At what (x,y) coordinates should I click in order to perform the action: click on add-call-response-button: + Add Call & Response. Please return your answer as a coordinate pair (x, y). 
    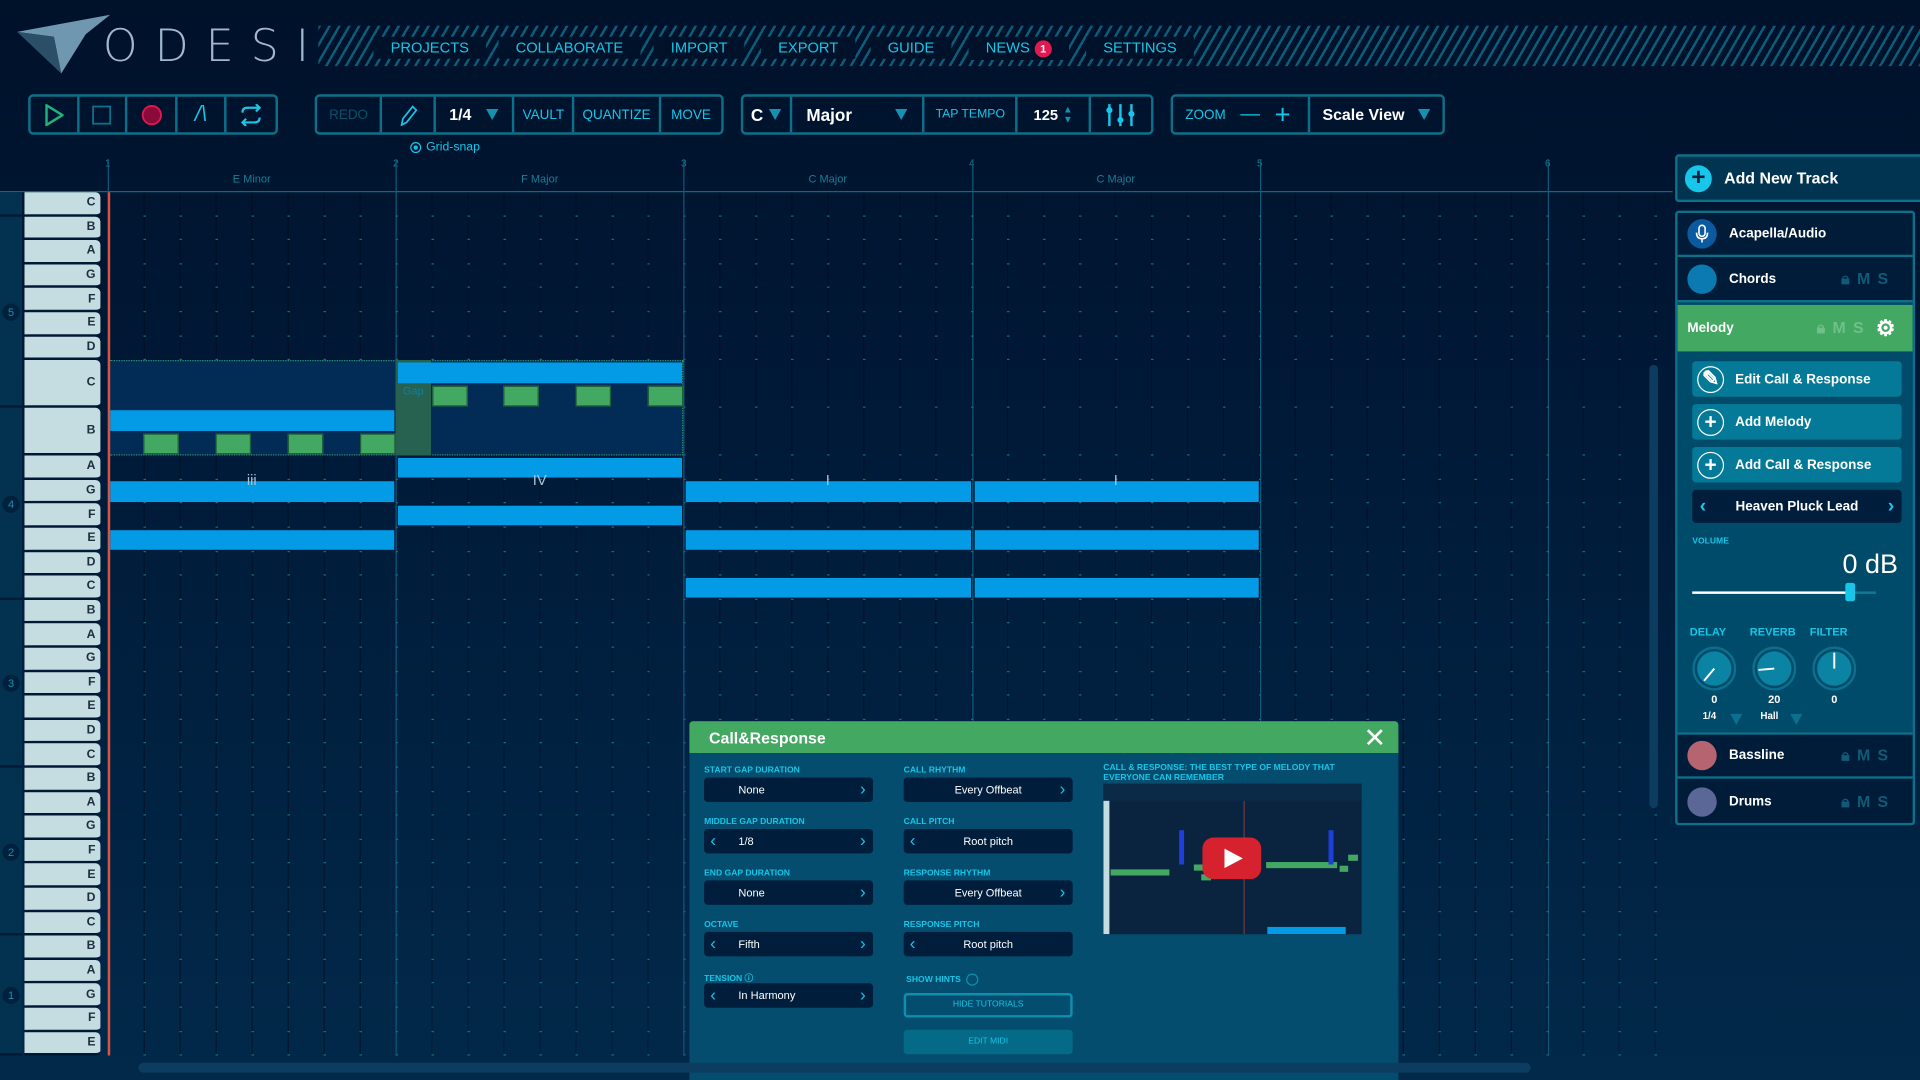
    Looking at the image, I should click on (1797, 464).